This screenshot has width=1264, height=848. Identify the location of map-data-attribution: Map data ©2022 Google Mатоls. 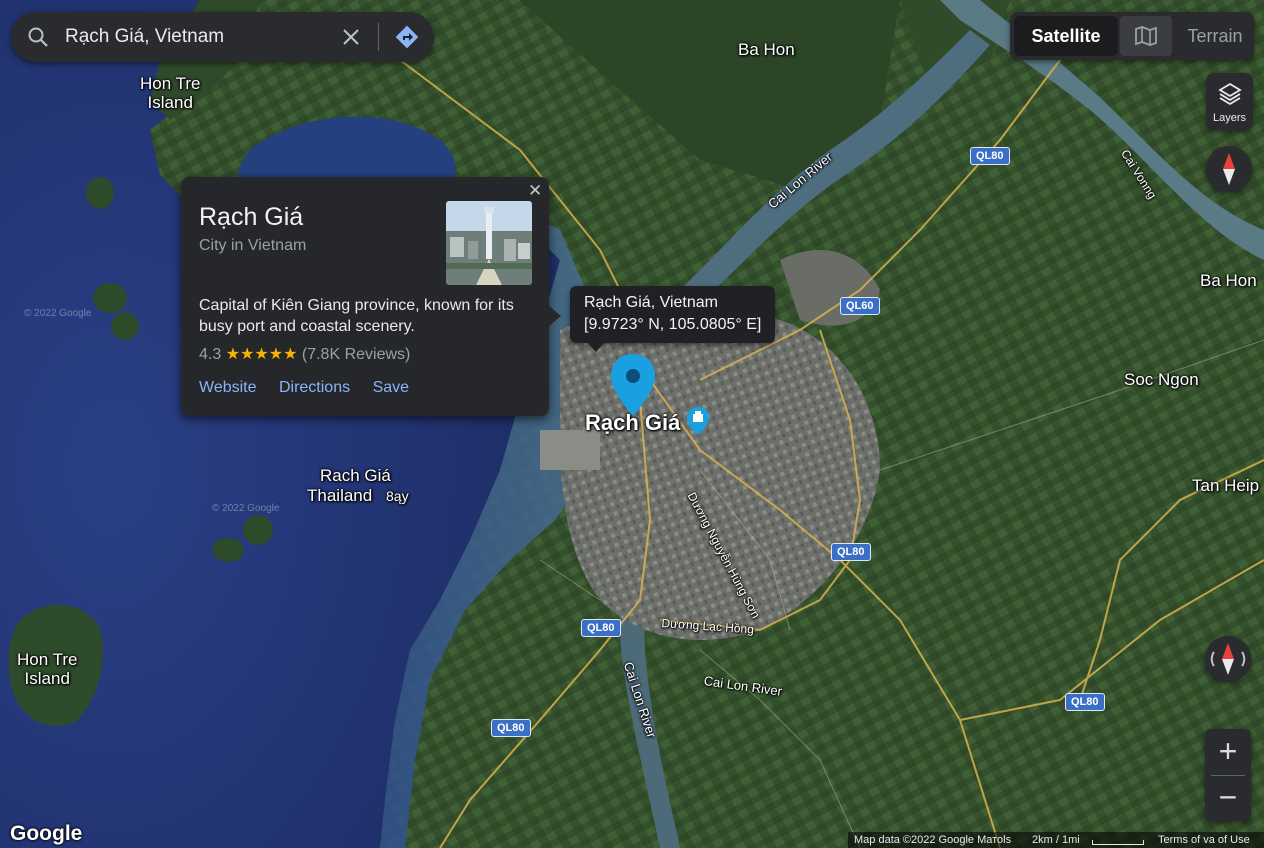
(932, 840).